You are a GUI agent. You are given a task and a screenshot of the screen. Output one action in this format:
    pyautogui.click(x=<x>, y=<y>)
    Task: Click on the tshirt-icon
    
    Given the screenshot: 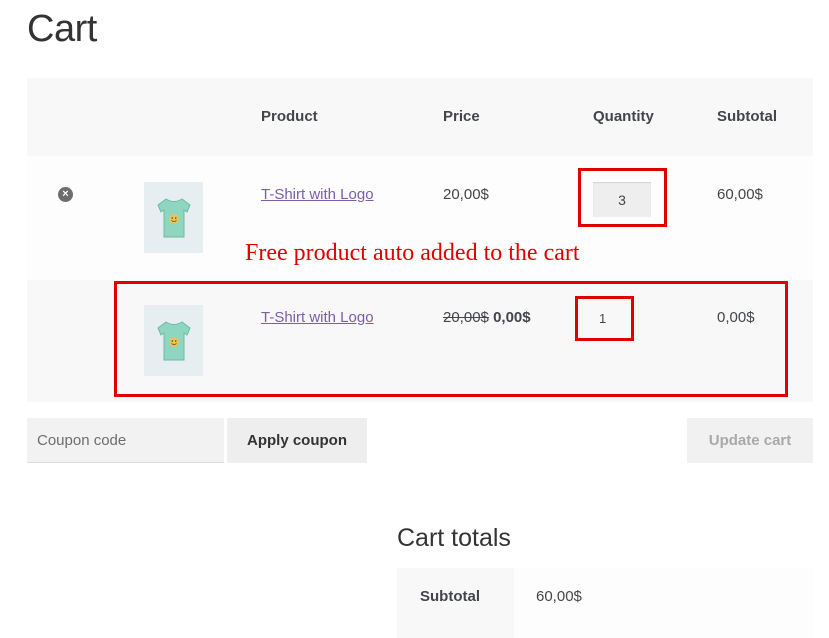 What is the action you would take?
    pyautogui.click(x=173, y=217)
    